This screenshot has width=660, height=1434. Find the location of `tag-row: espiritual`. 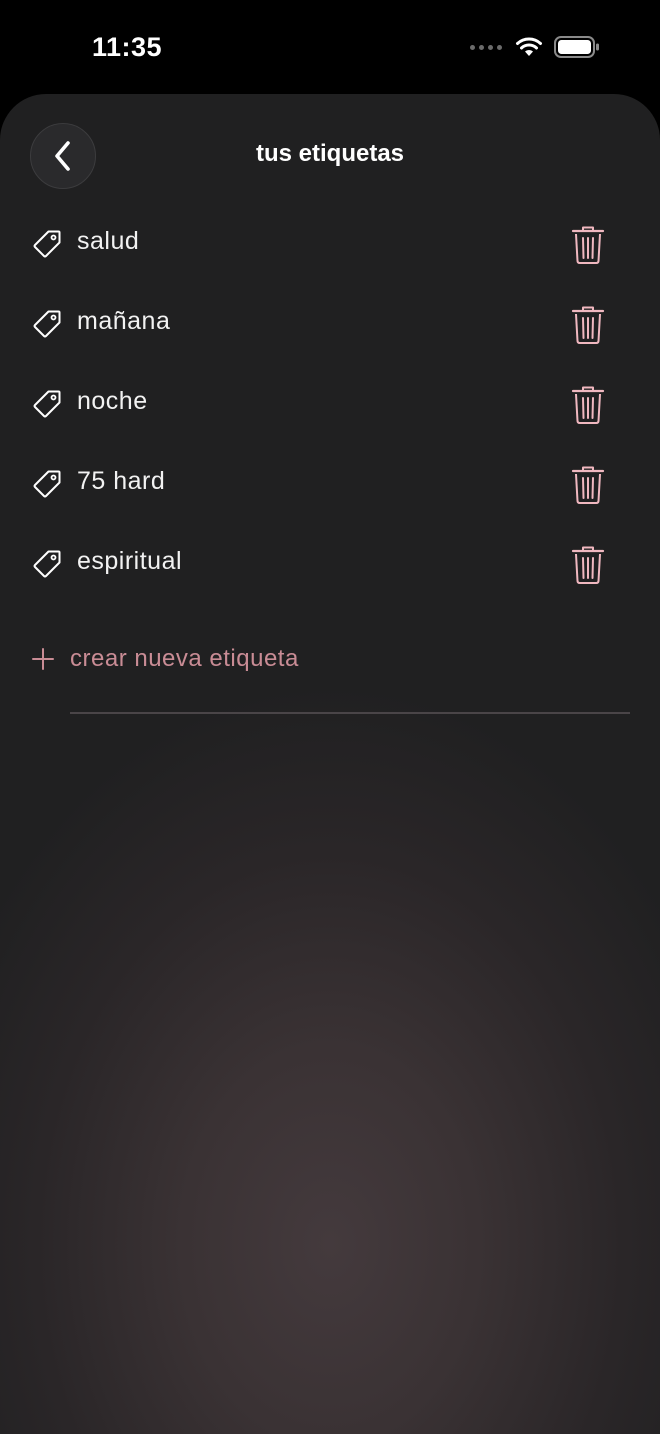

tag-row: espiritual is located at coordinates (330, 564).